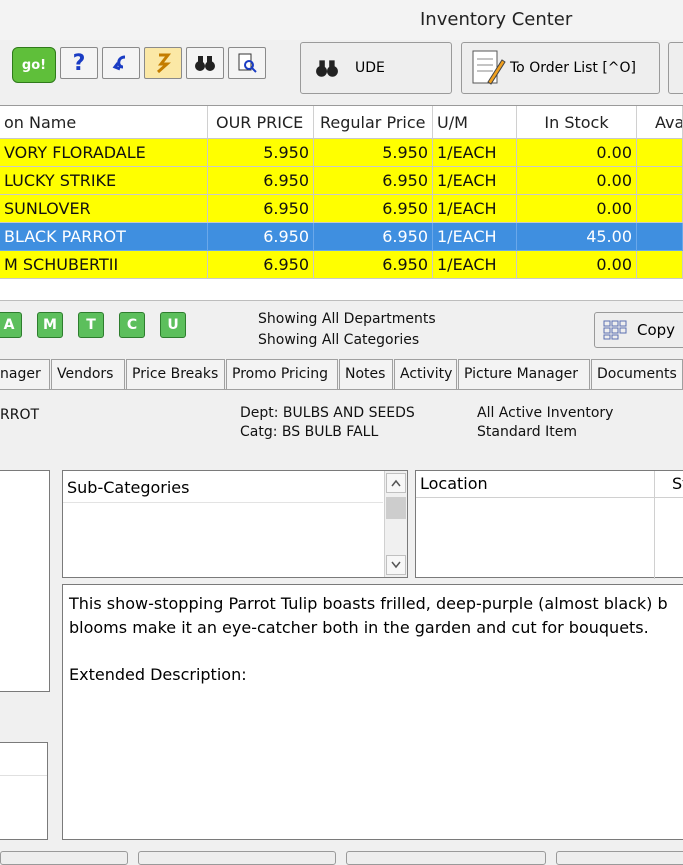  I want to click on department-value: Dept: BULBS AND SEEDS, so click(327, 413).